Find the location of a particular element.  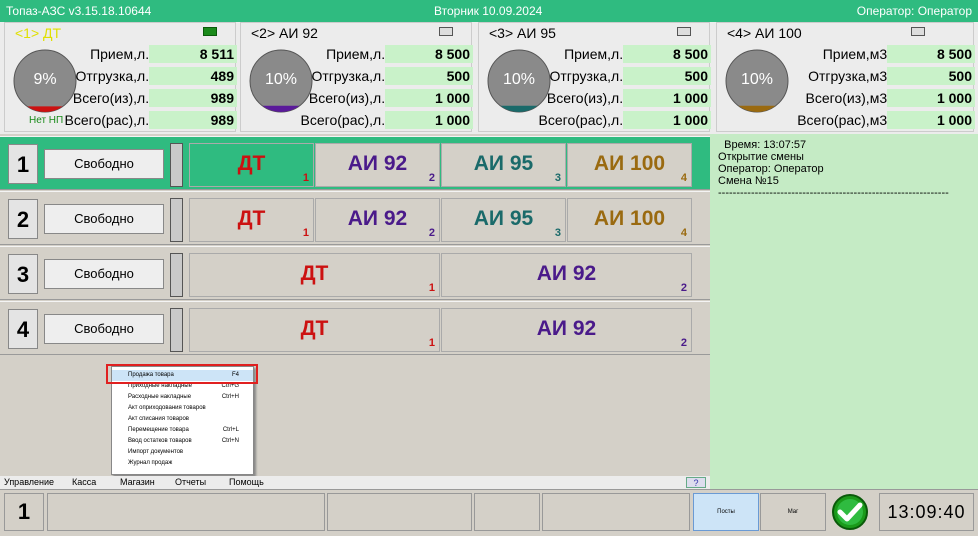

menu-item: Акт оприходования товаров is located at coordinates (182, 408).